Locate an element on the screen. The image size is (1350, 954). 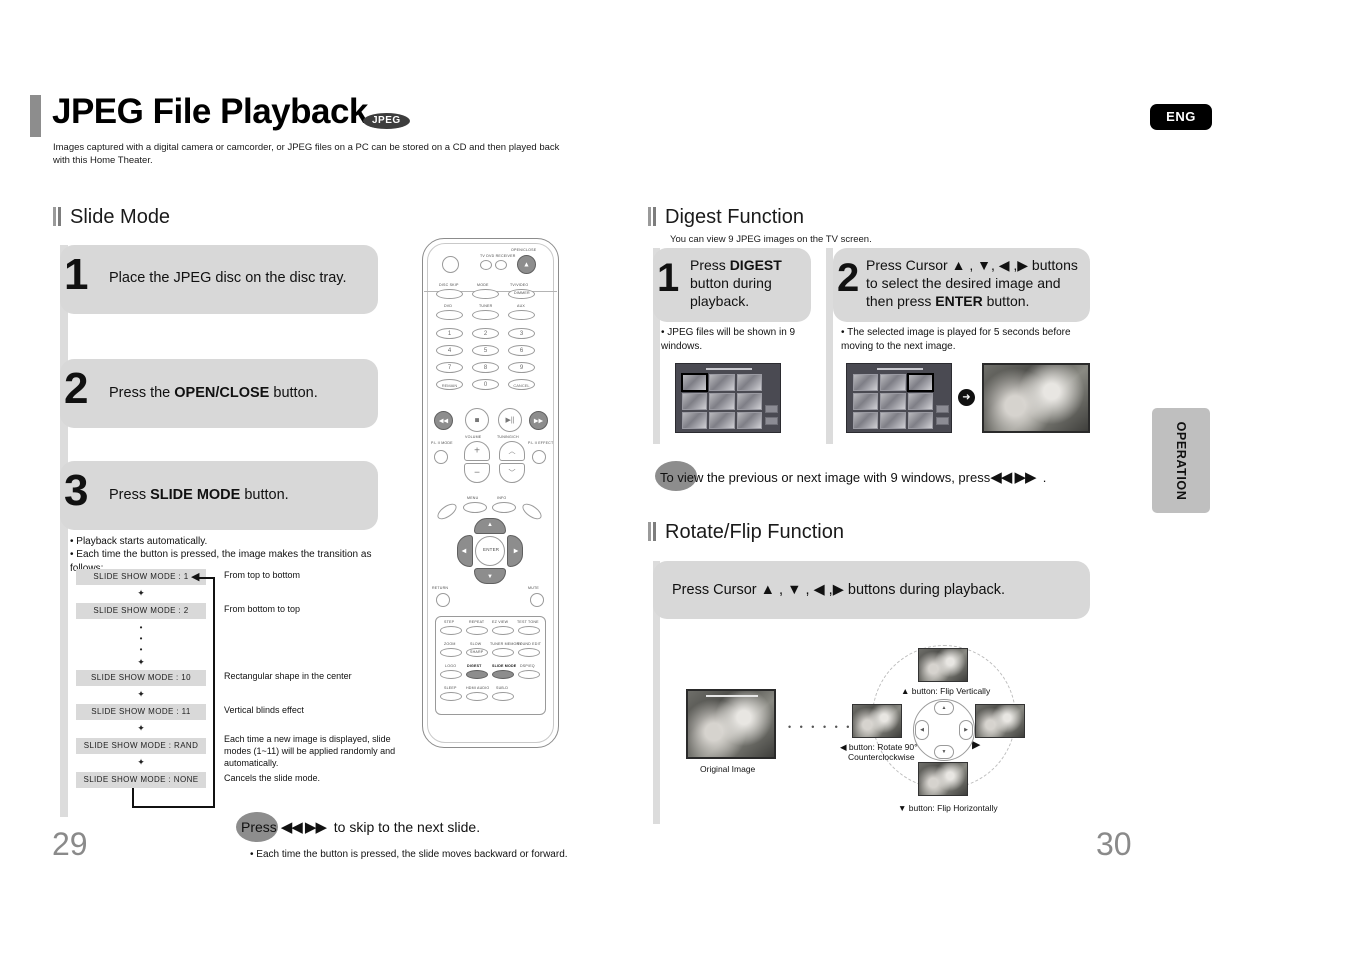
remote-hdmiaudio-button is located at coordinates (477, 696).